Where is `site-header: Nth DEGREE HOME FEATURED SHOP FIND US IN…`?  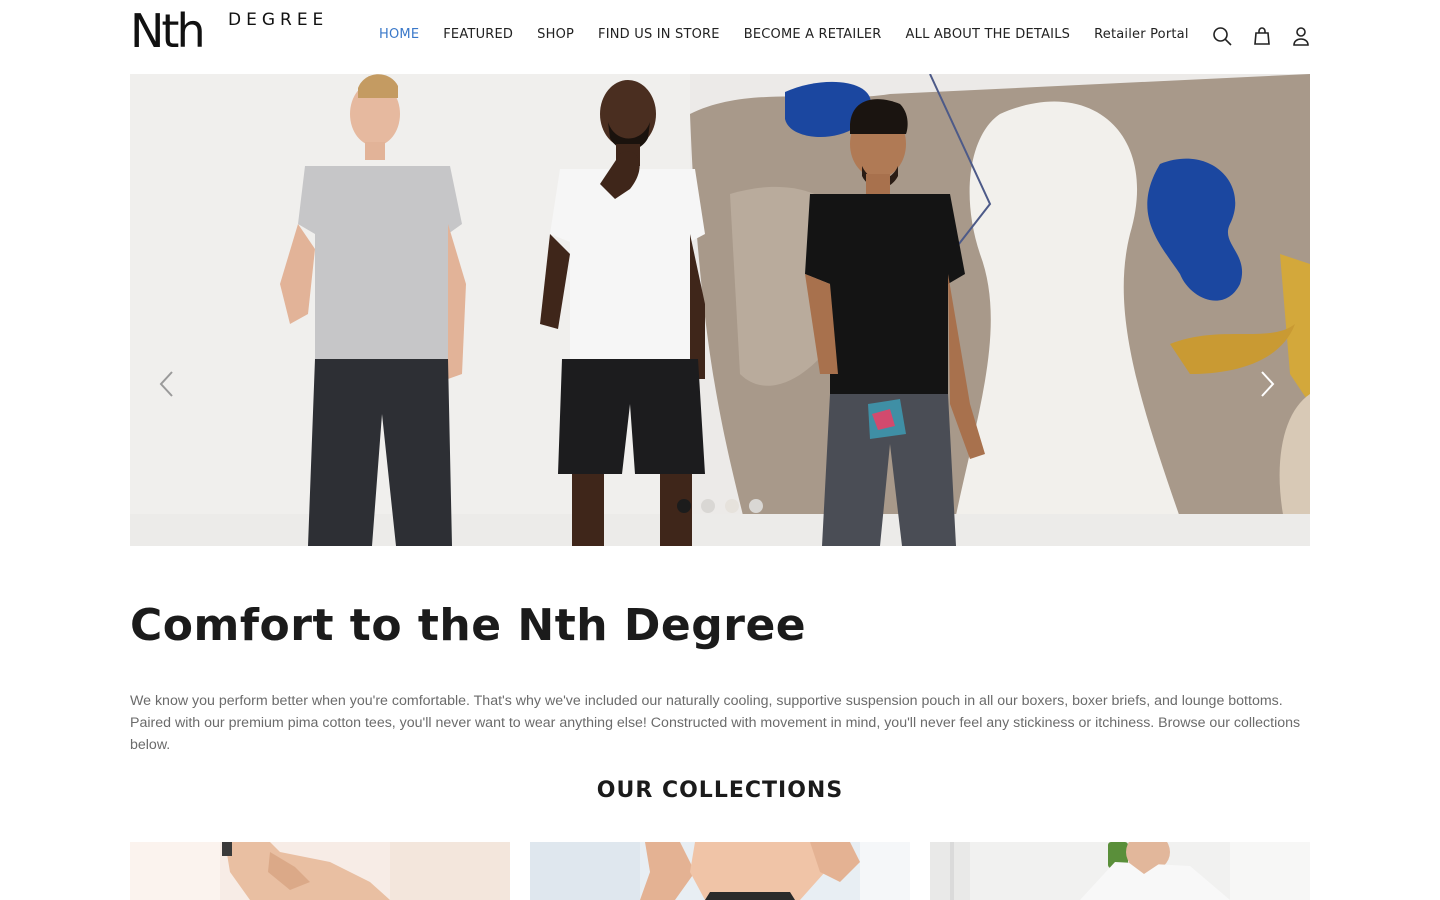
site-header: Nth DEGREE HOME FEATURED SHOP FIND US IN… is located at coordinates (720, 37).